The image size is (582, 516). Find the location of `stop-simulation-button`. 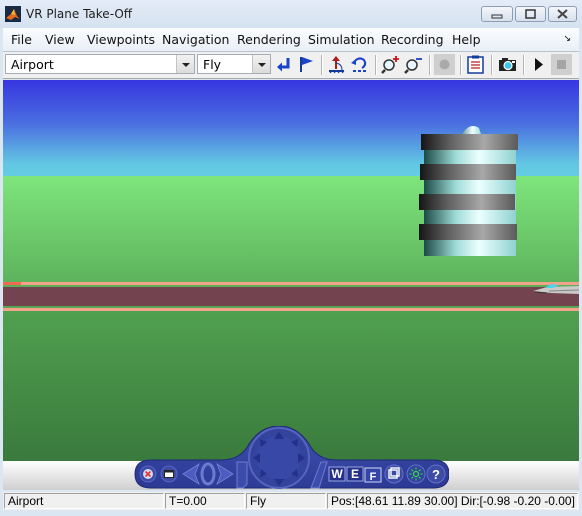

stop-simulation-button is located at coordinates (561, 64).